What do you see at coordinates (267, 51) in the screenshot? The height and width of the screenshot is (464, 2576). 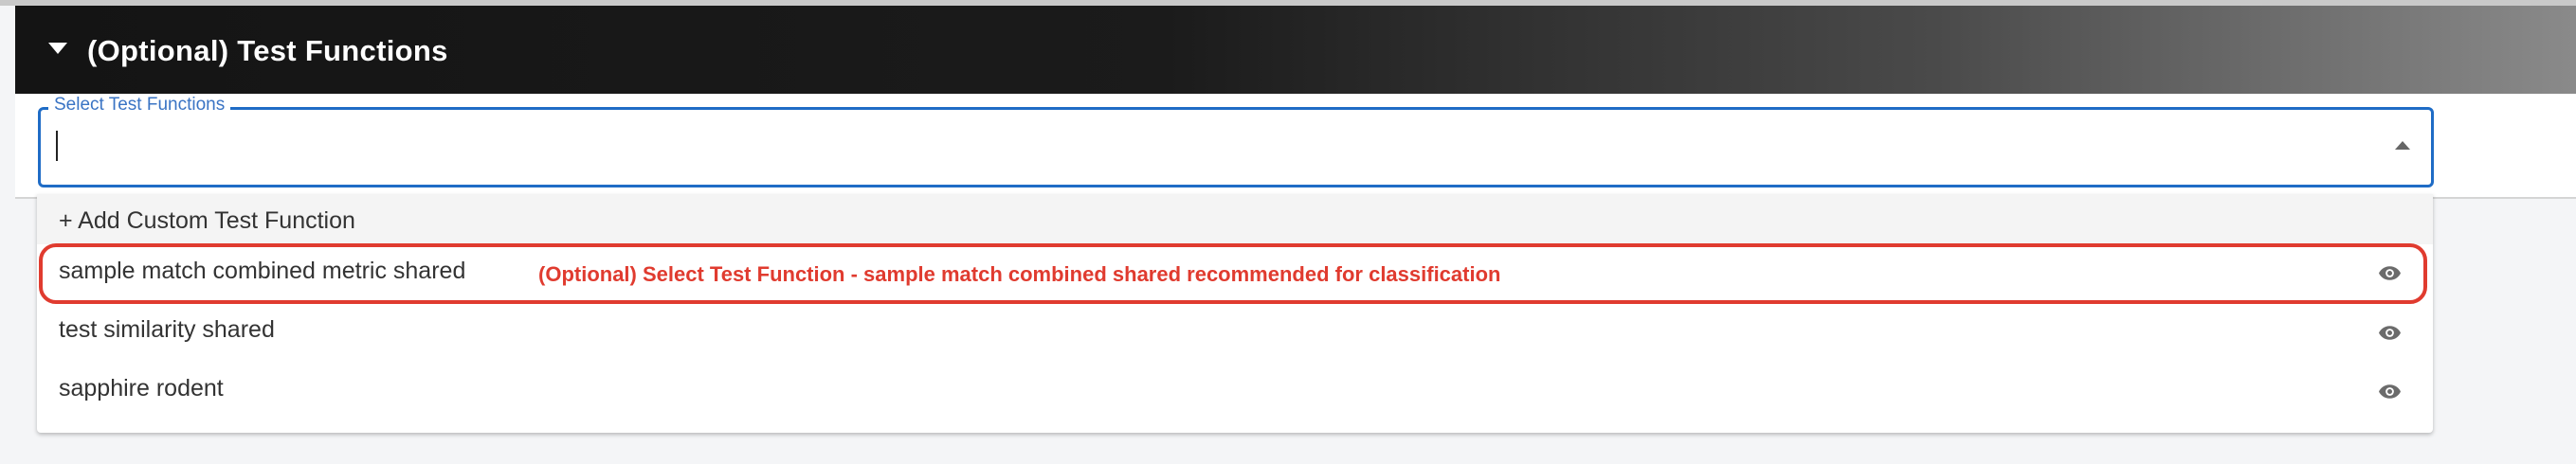 I see `section-title: (Optional) Test Functions` at bounding box center [267, 51].